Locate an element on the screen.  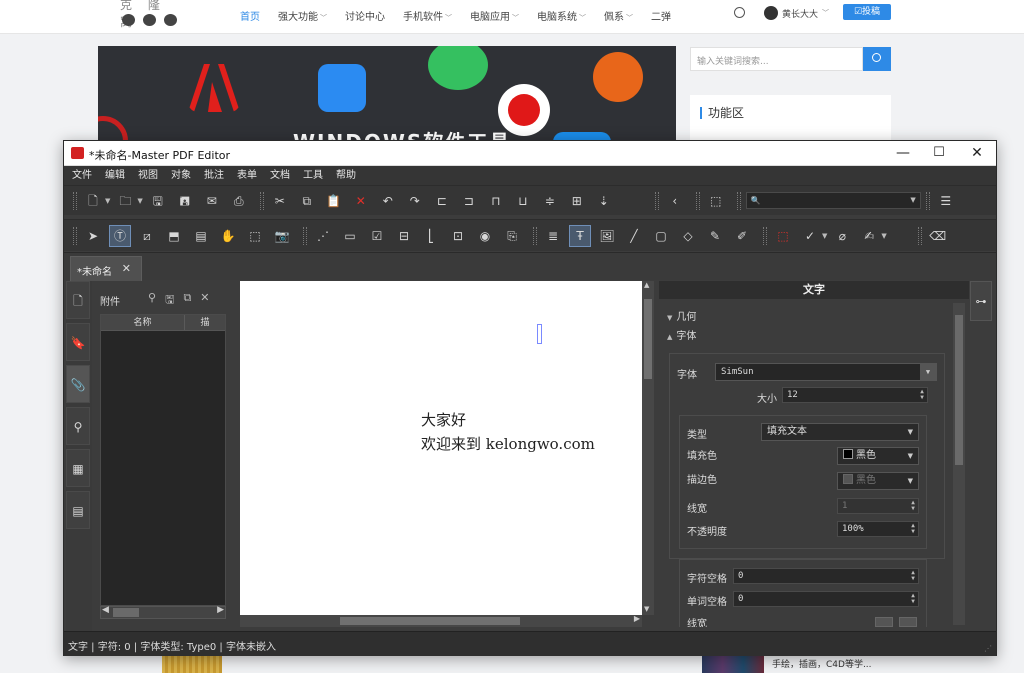
align-right-icon: ⊐ is located at coordinates (469, 201).